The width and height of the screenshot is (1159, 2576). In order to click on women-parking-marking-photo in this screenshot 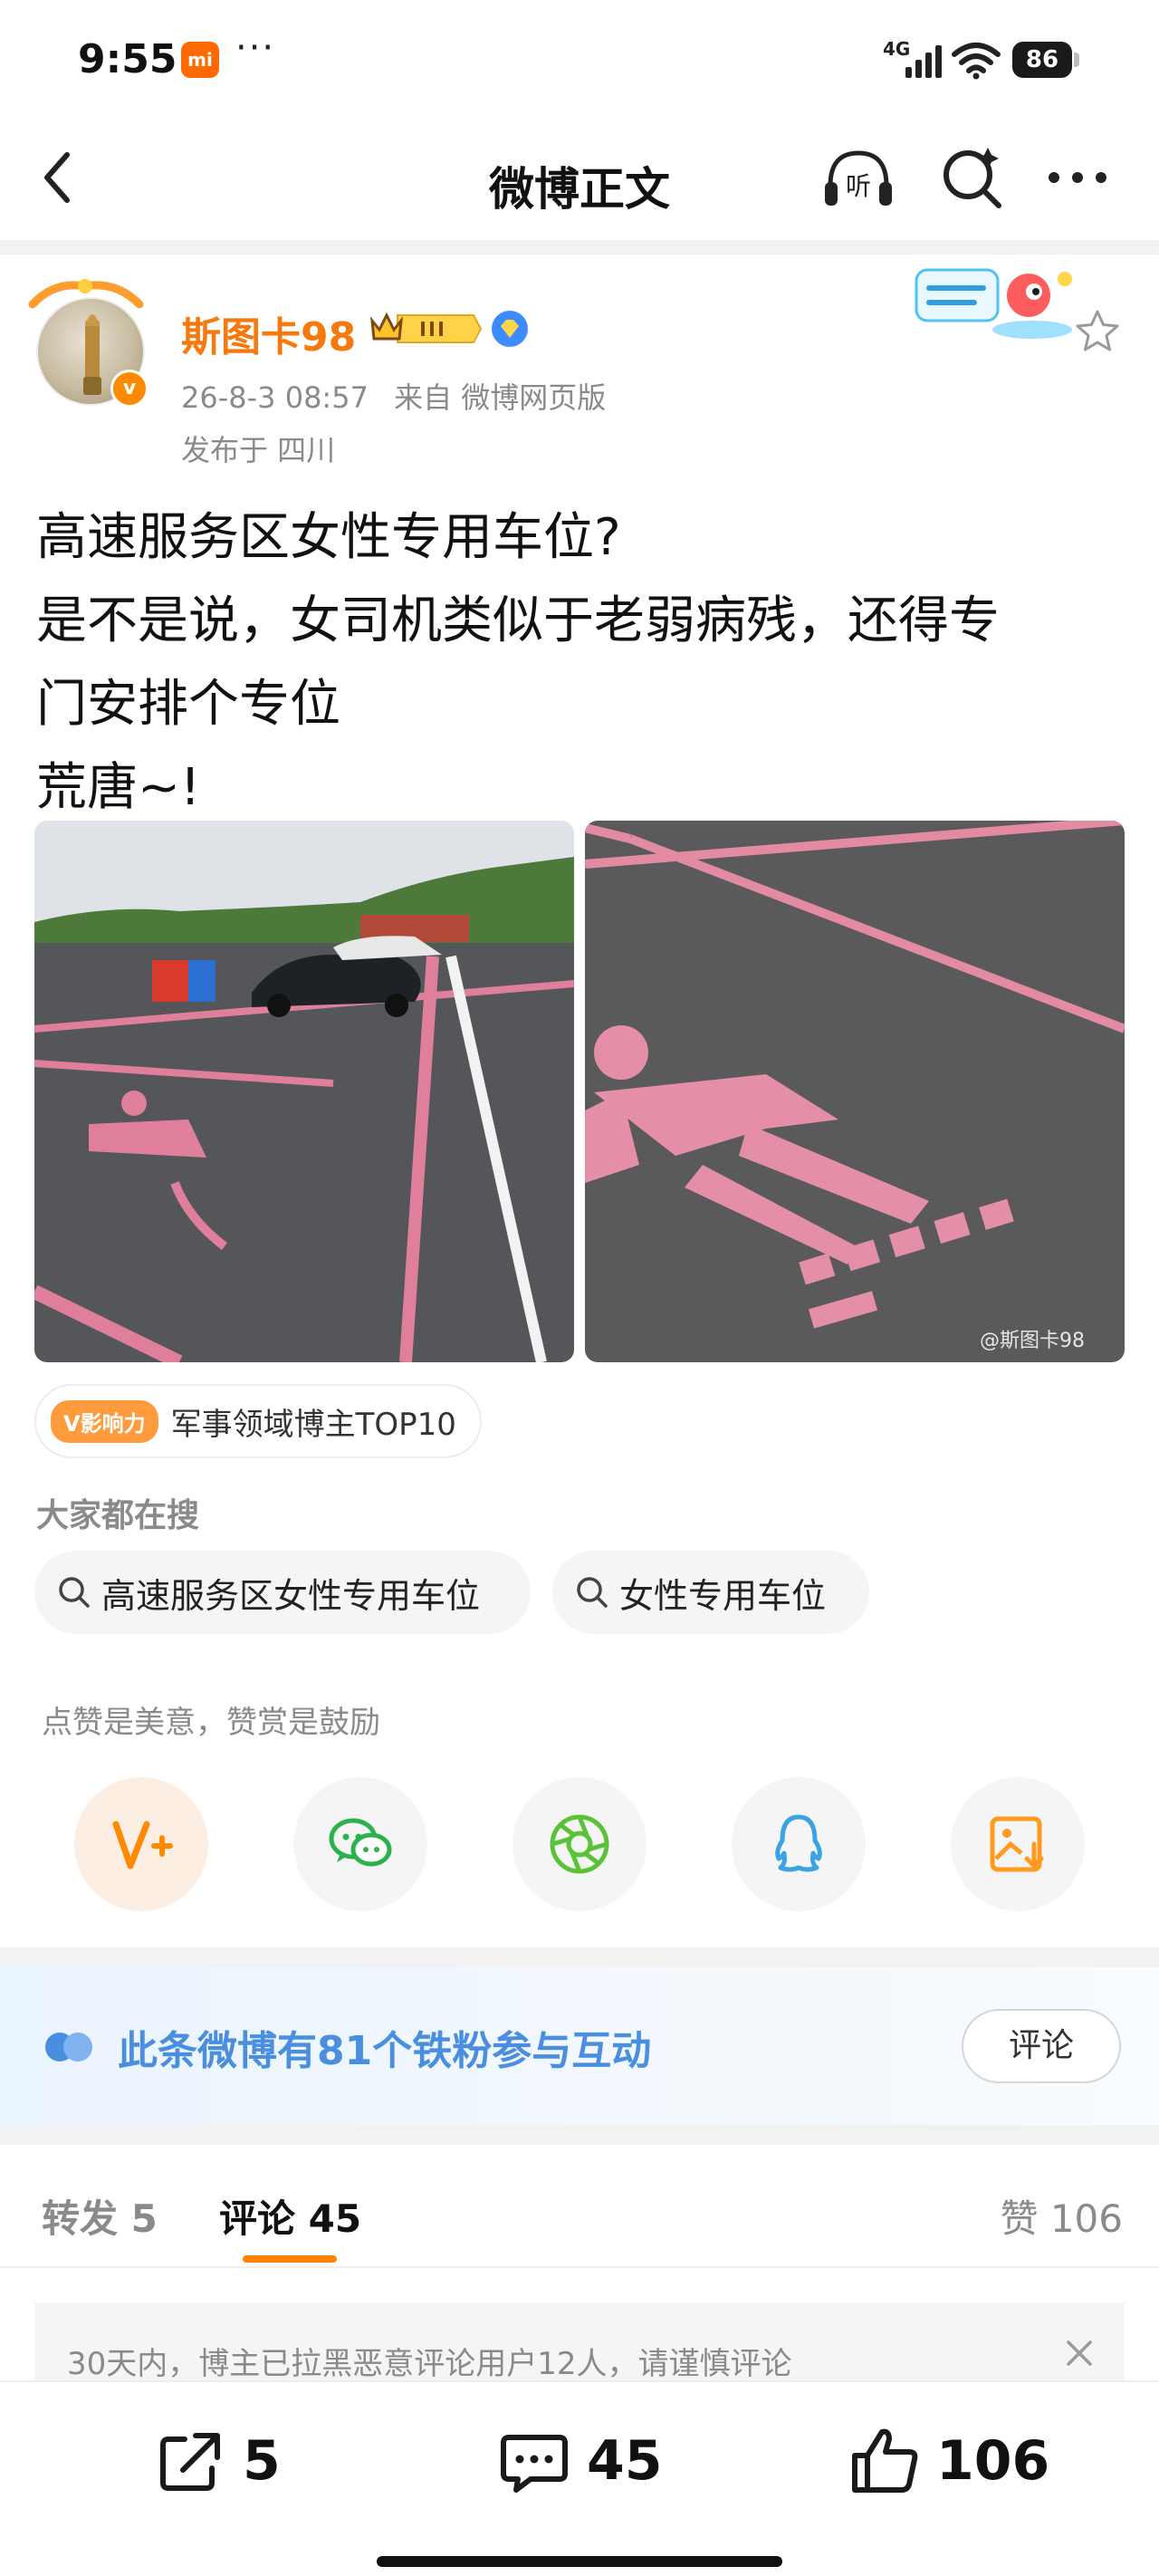, I will do `click(855, 1091)`.